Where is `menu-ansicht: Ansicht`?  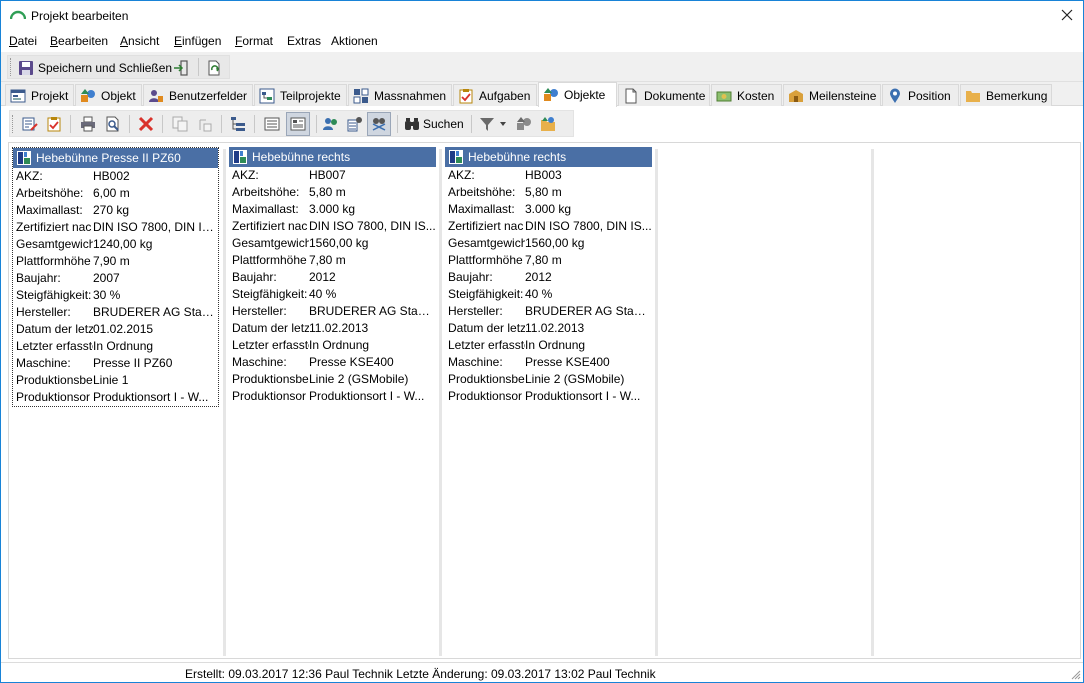
menu-ansicht: Ansicht is located at coordinates (139, 41).